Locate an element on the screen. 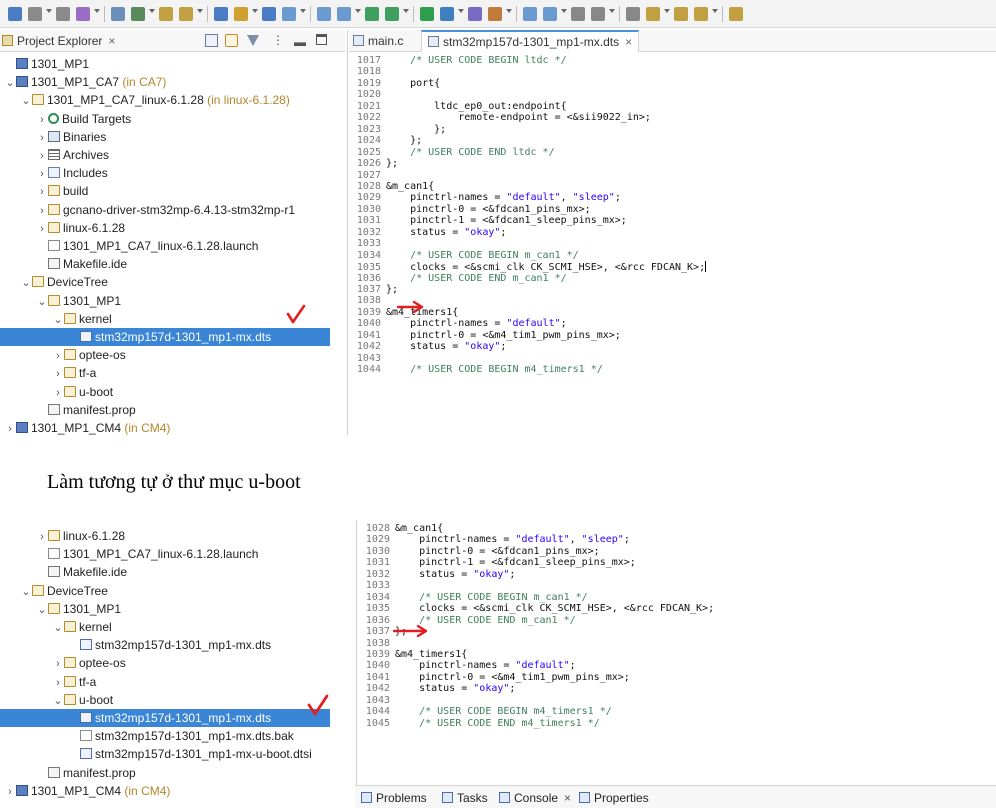  code-line: 1030 pinctrl-0 = <&fdcan1_pins_mx>; is located at coordinates (470, 209).